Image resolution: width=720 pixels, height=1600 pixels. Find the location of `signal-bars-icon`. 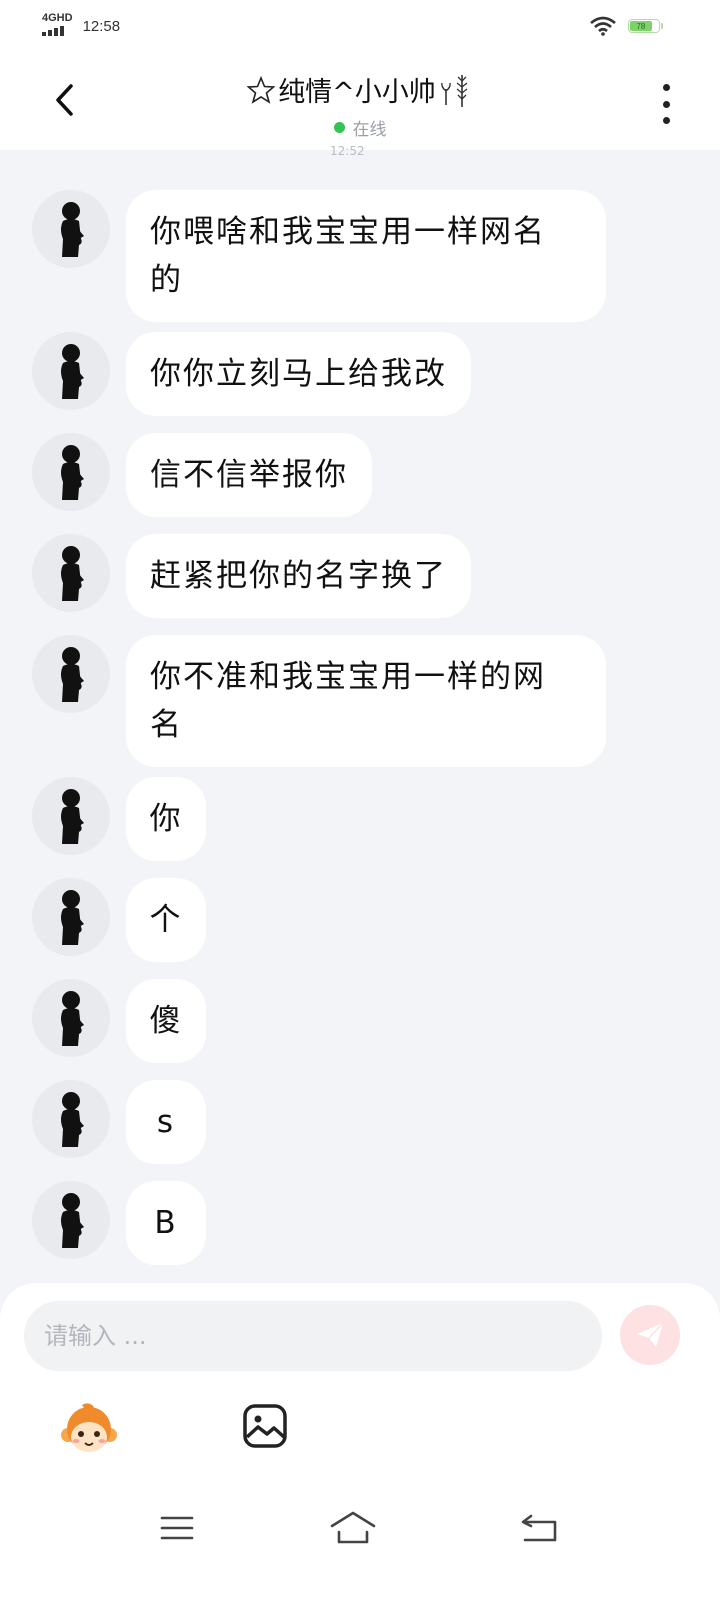

signal-bars-icon is located at coordinates (53, 31).